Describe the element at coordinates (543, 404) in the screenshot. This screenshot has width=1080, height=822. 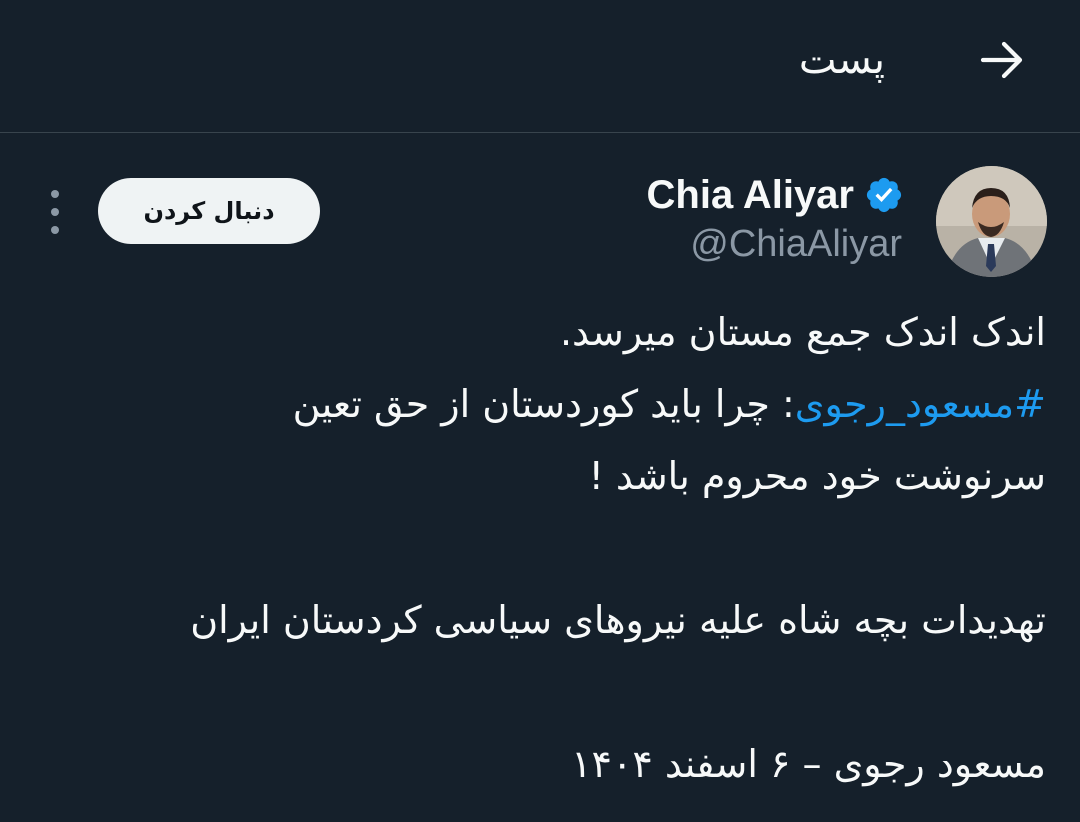
I see `tweet-line-2-text: : چرا باید کوردستان از حق تعین` at that location.